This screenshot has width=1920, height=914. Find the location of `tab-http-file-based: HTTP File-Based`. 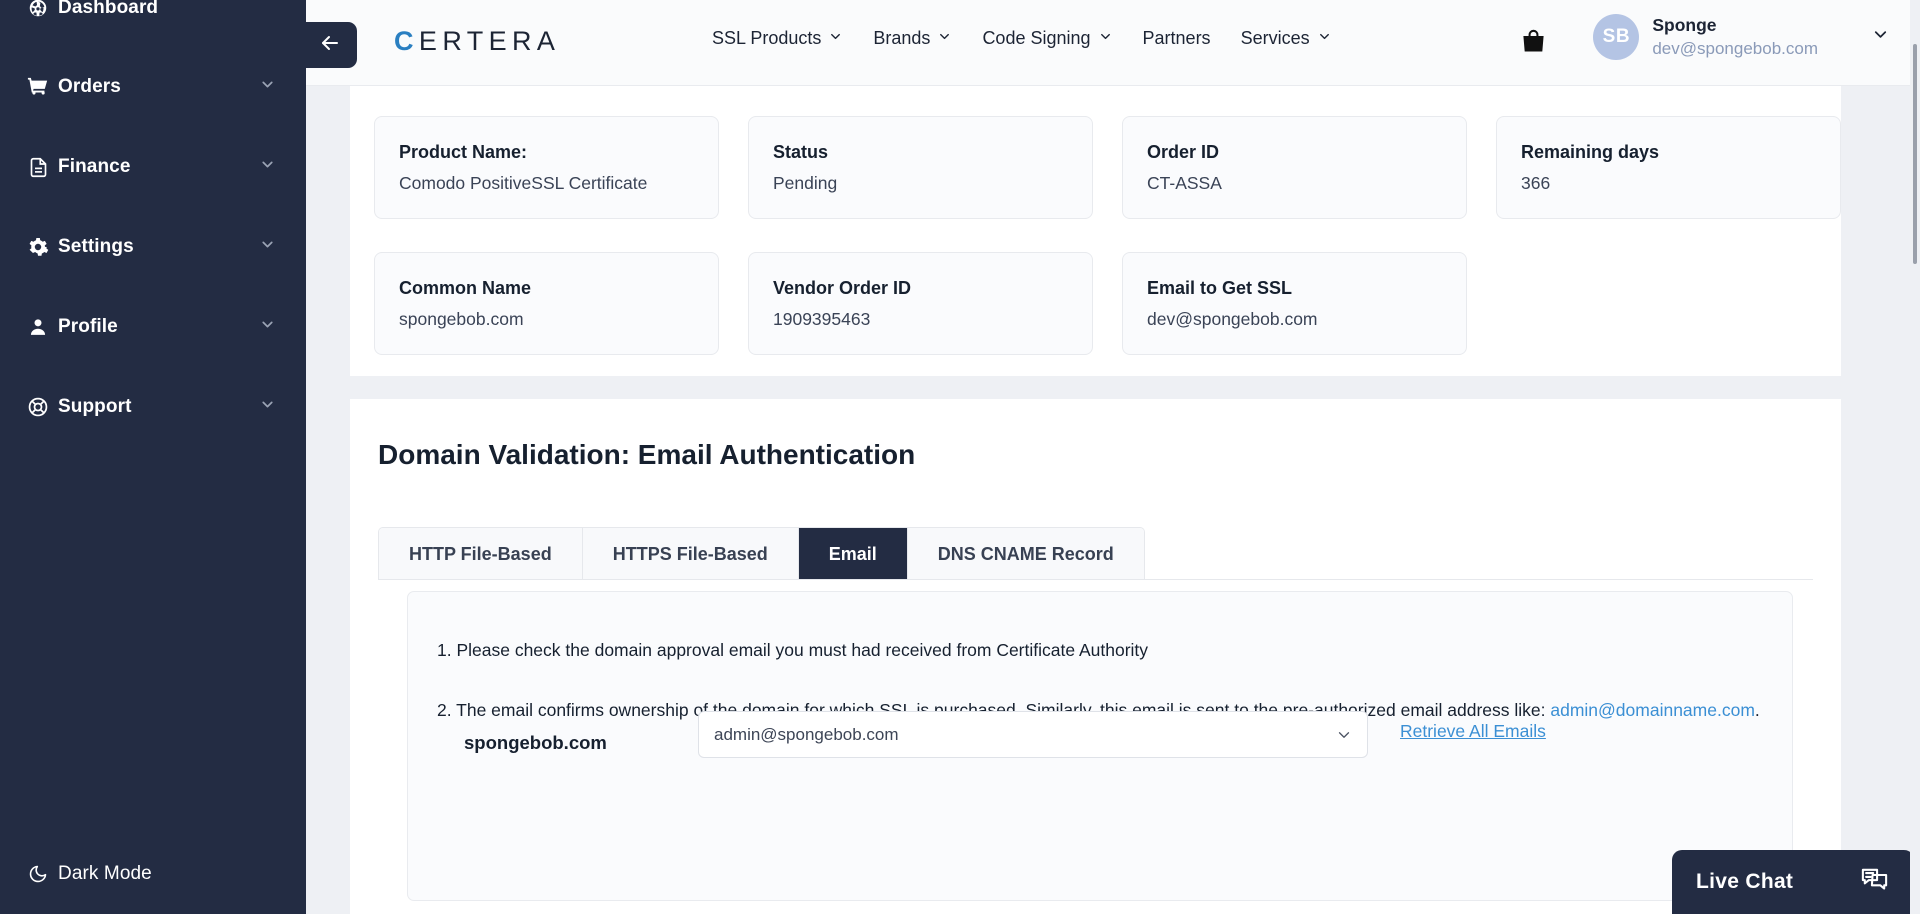

tab-http-file-based: HTTP File-Based is located at coordinates (481, 554).